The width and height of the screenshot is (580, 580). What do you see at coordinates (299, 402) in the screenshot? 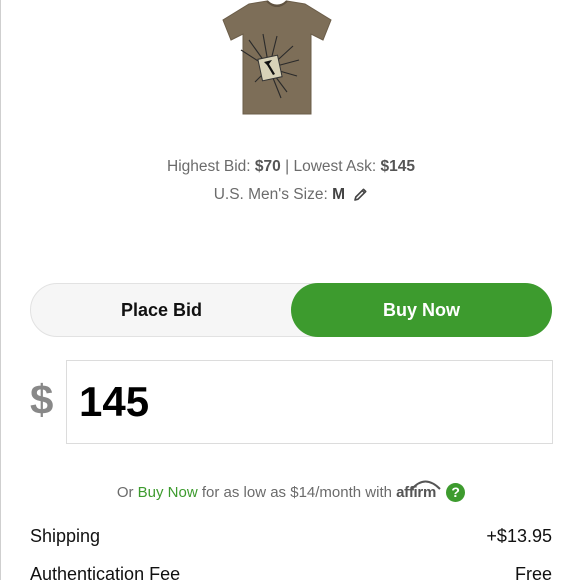
I see `price-input` at bounding box center [299, 402].